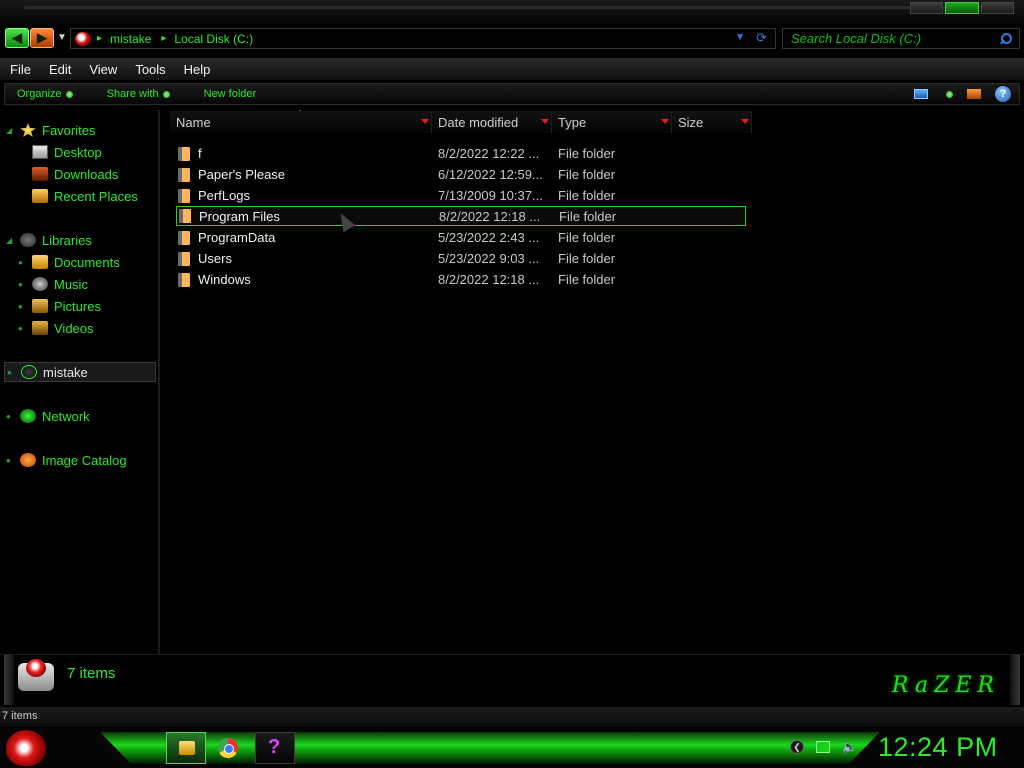 The width and height of the screenshot is (1024, 768). Describe the element at coordinates (130, 39) in the screenshot. I see `breadcrumb-user: mistake` at that location.